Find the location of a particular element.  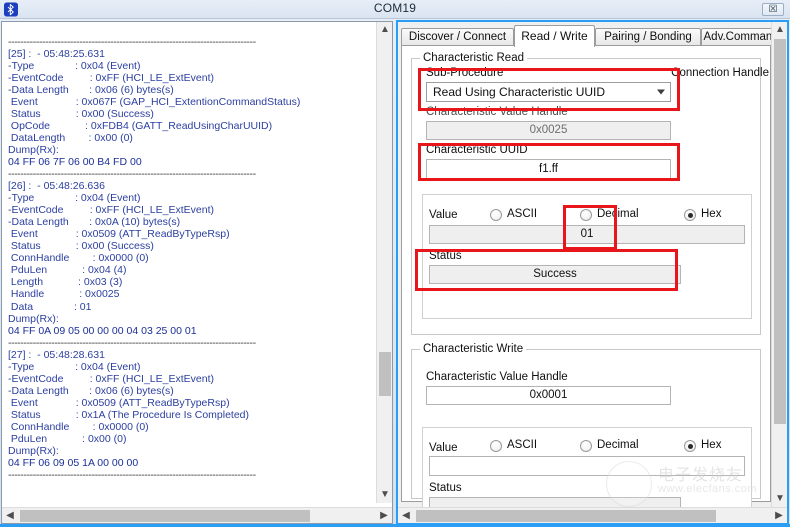

write-value-label: Value is located at coordinates (443, 448).